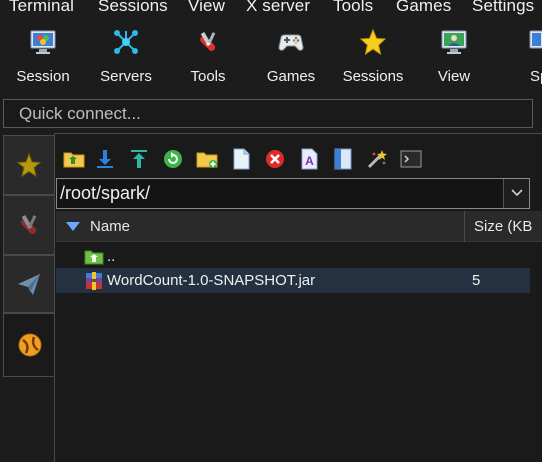 The height and width of the screenshot is (462, 542). I want to click on sort-desc-icon, so click(73, 227).